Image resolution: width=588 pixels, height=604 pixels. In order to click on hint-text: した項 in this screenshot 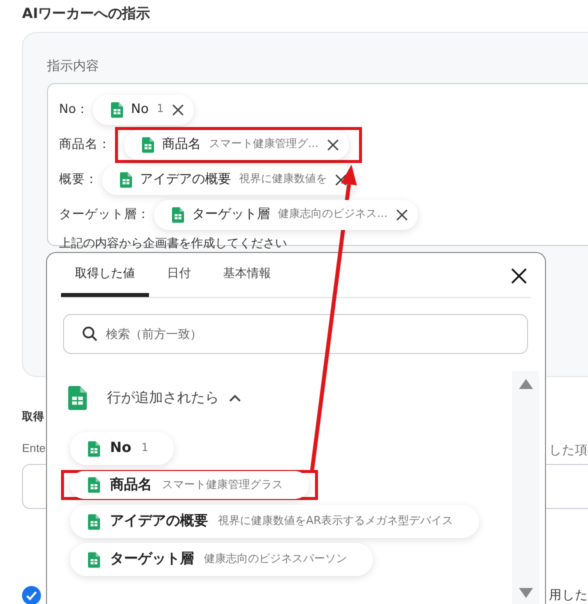, I will do `click(568, 450)`.